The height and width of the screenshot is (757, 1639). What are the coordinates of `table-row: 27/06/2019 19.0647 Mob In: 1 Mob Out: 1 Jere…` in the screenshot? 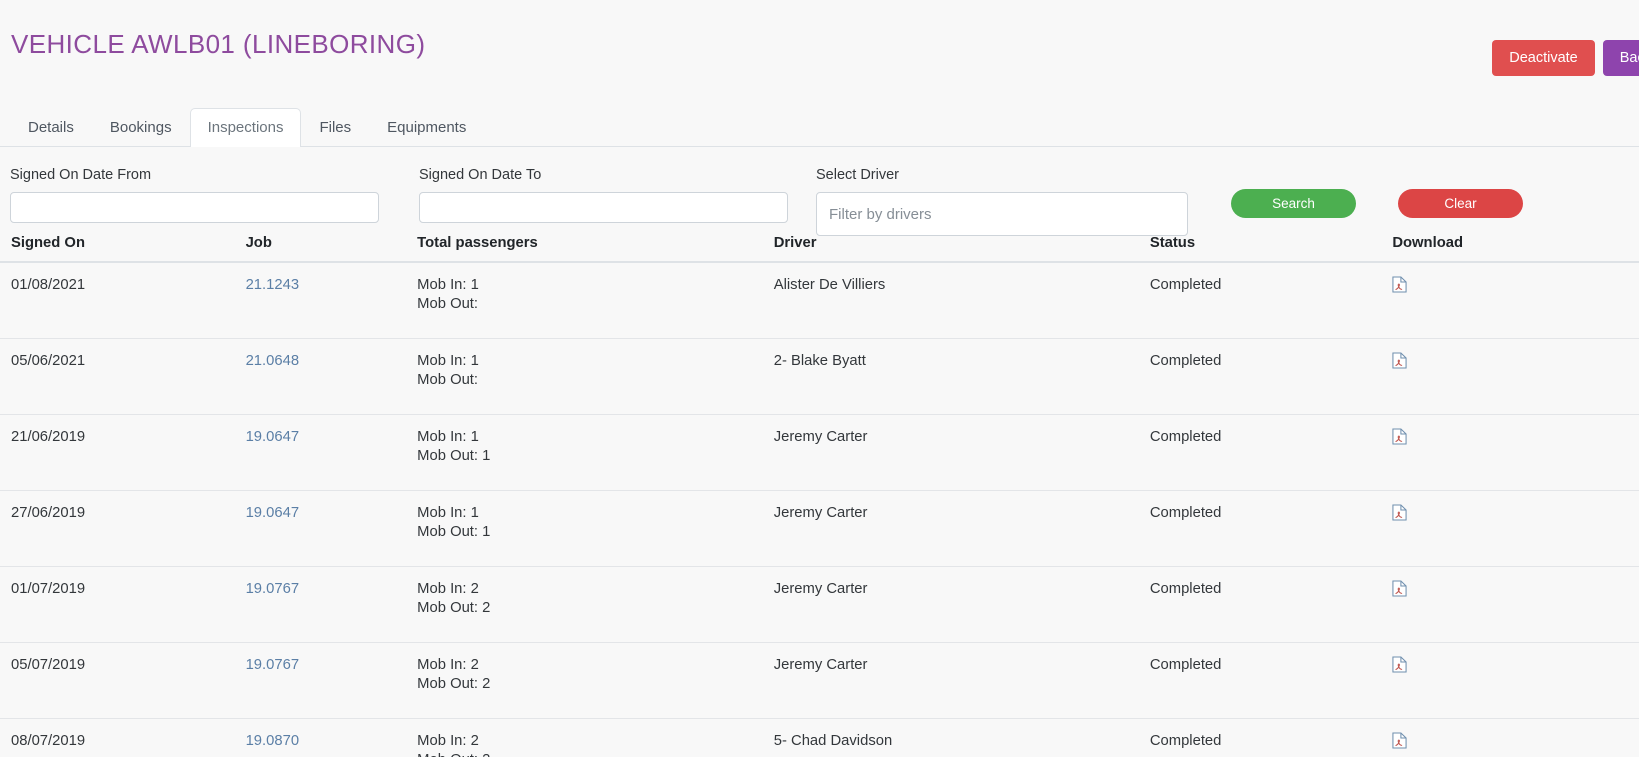 It's located at (819, 528).